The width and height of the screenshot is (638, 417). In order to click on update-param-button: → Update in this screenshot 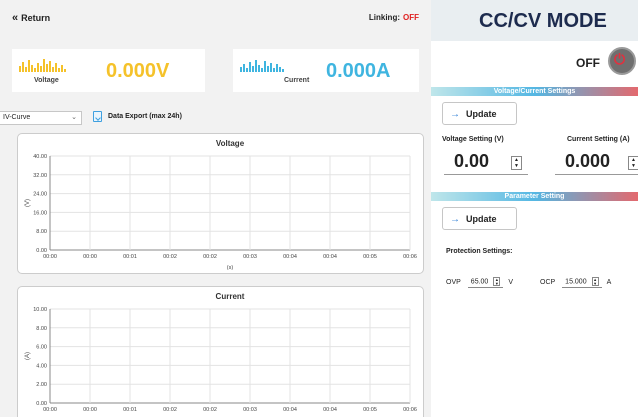, I will do `click(479, 218)`.